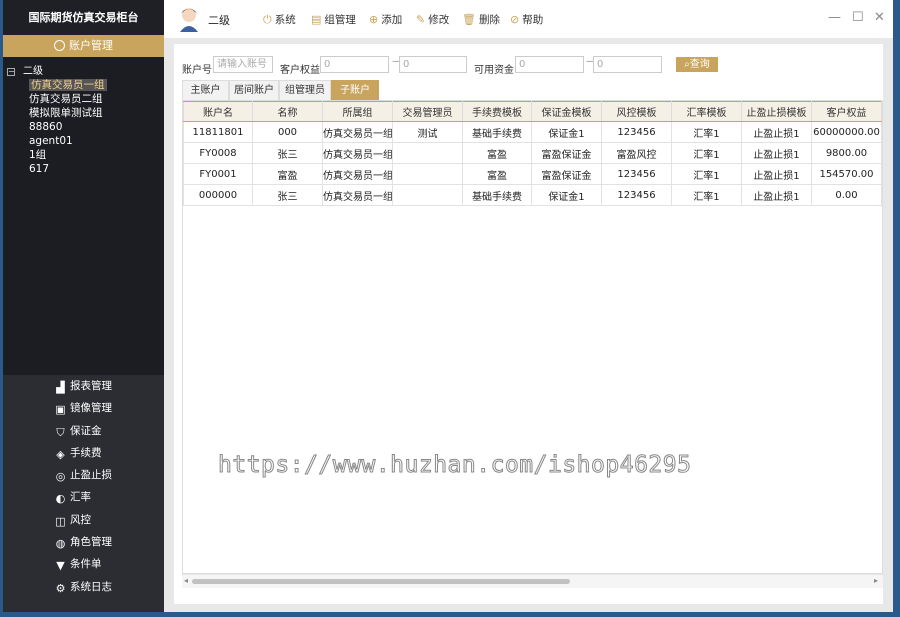 The image size is (900, 617). I want to click on column-header: 风控模板, so click(636, 111).